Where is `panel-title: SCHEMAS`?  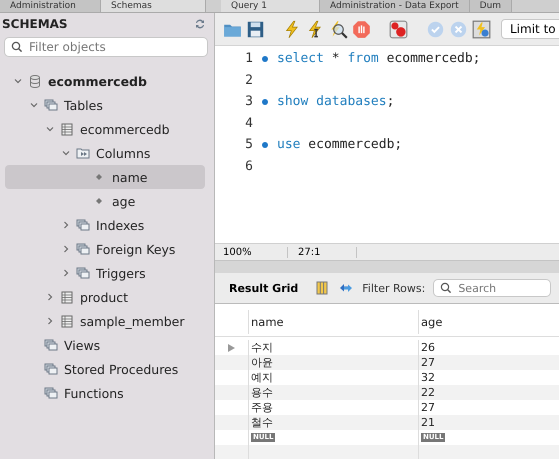
panel-title: SCHEMAS is located at coordinates (35, 24).